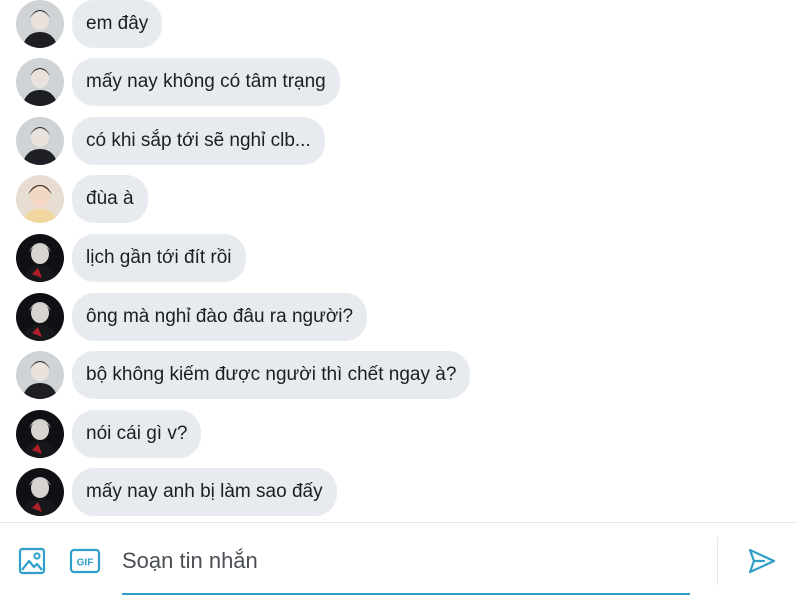  I want to click on message-bubble: mấy nay không có tâm trạng, so click(206, 82).